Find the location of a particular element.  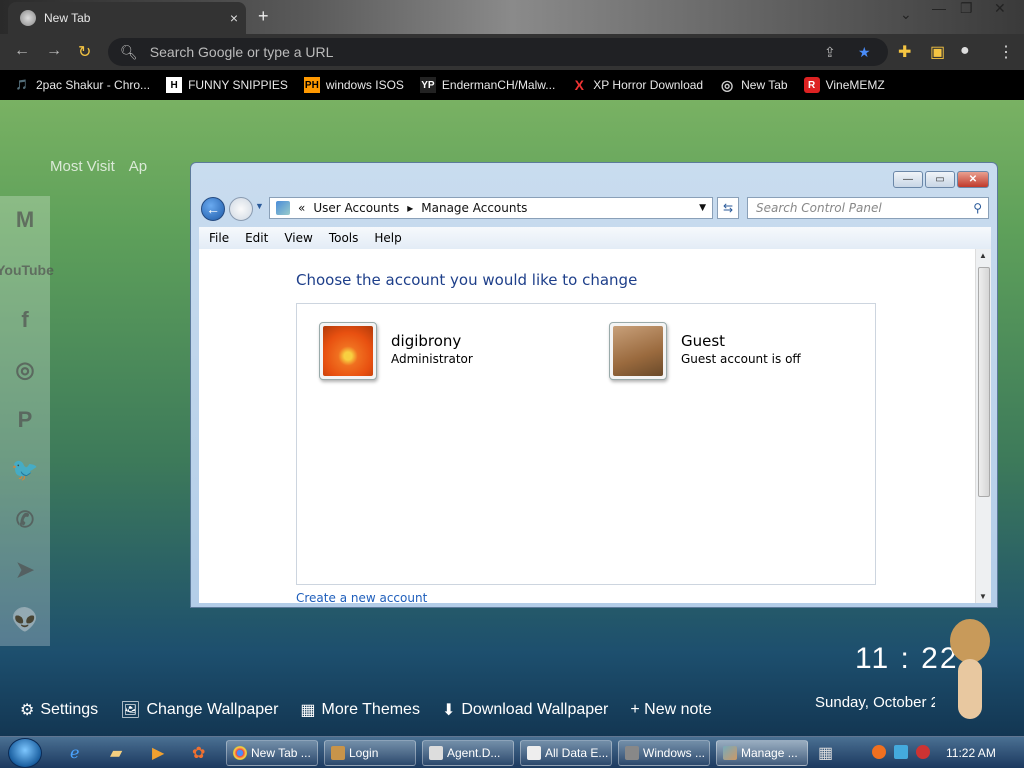

minimize-icon: — is located at coordinates (939, 8).